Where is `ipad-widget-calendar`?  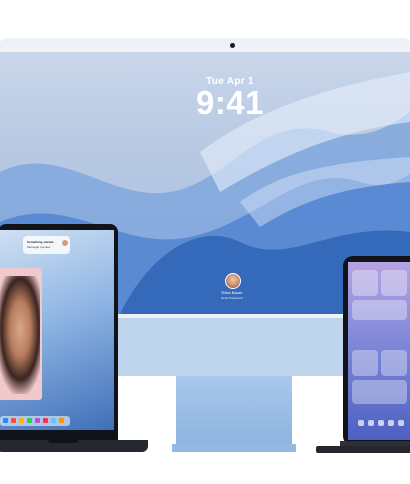
ipad-widget-calendar is located at coordinates (394, 283).